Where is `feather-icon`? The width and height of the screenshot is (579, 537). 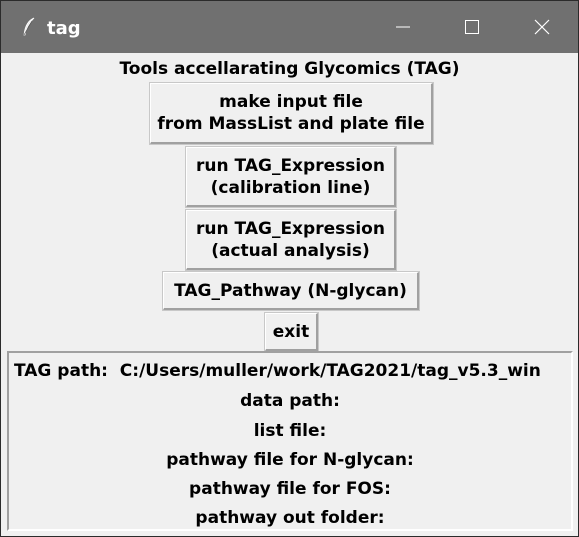
feather-icon is located at coordinates (29, 26).